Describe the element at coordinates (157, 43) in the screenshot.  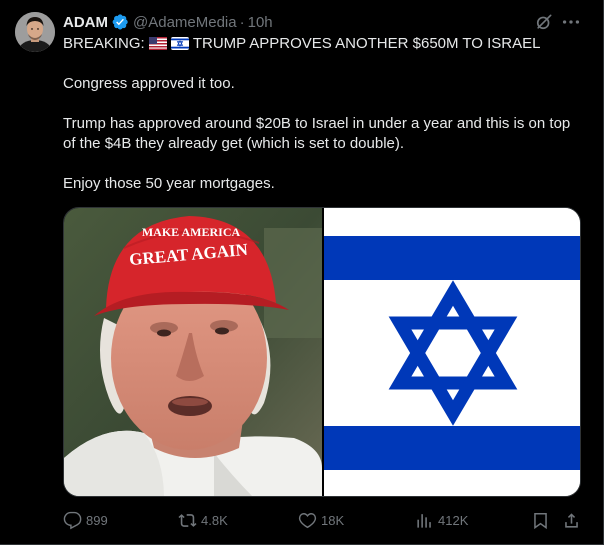
I see `us-flag-icon` at that location.